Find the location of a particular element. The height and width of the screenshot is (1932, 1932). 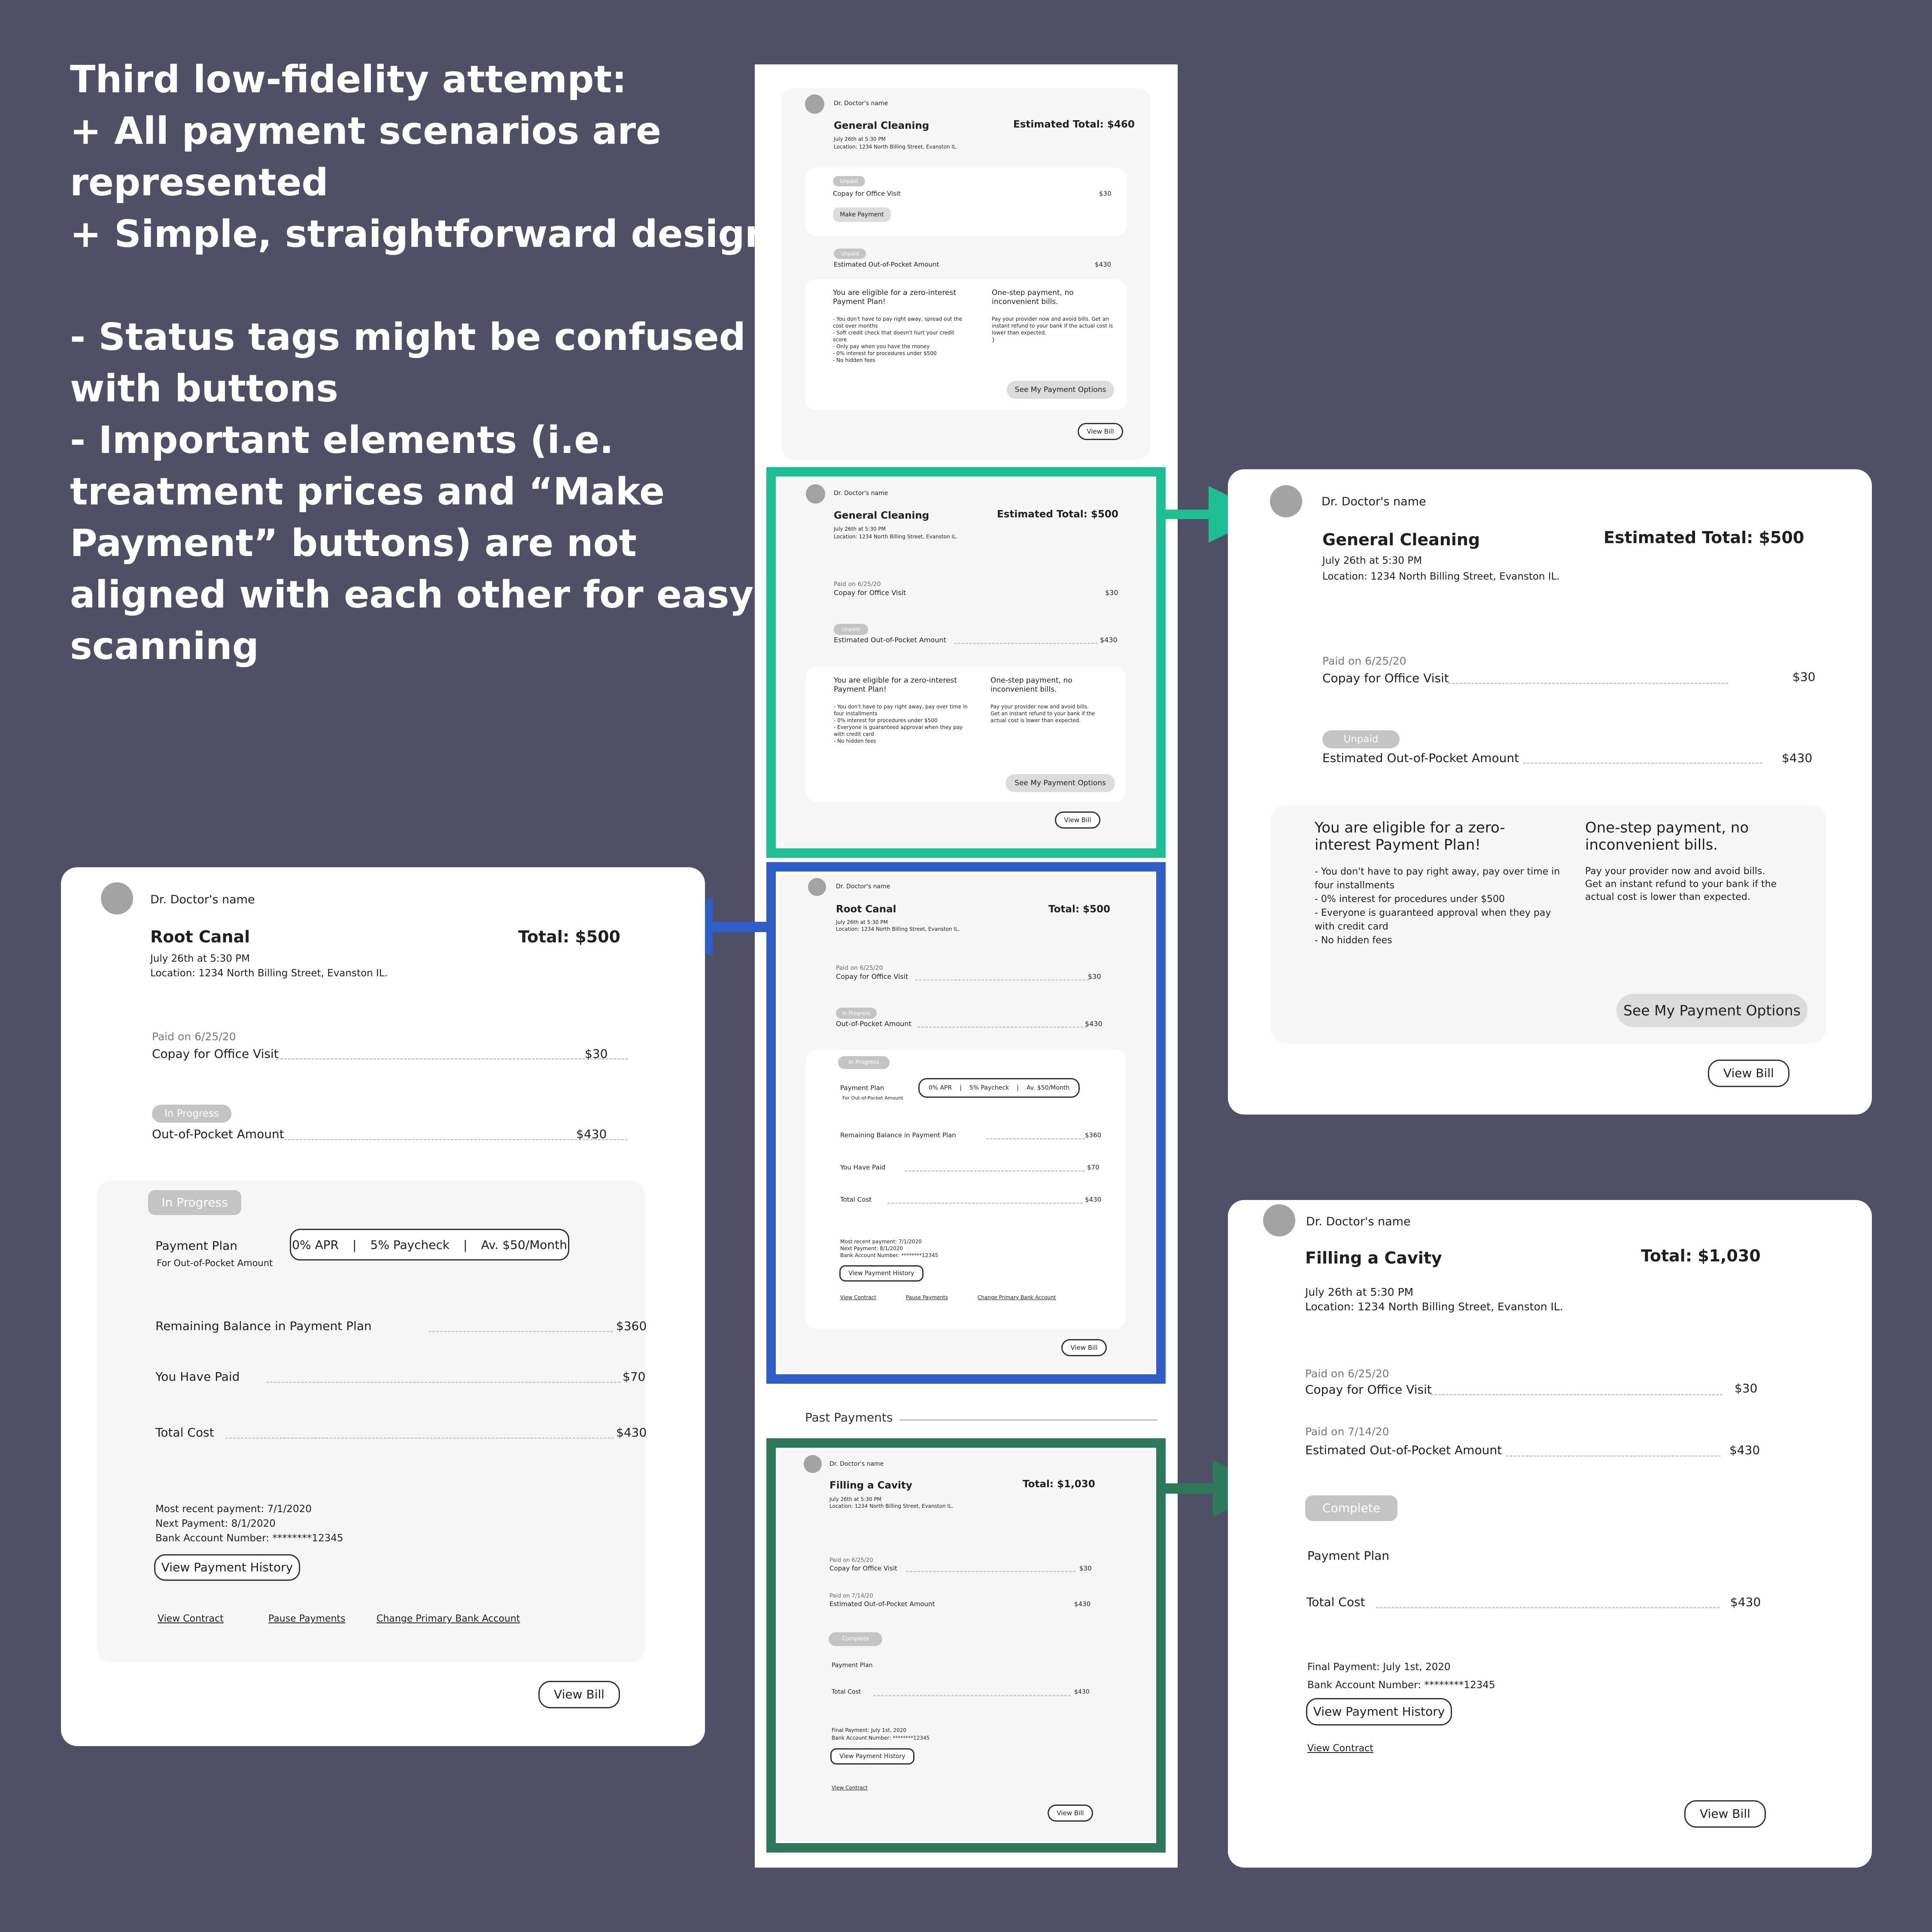

body-text: actual cost is lower than expected. is located at coordinates (1667, 897).